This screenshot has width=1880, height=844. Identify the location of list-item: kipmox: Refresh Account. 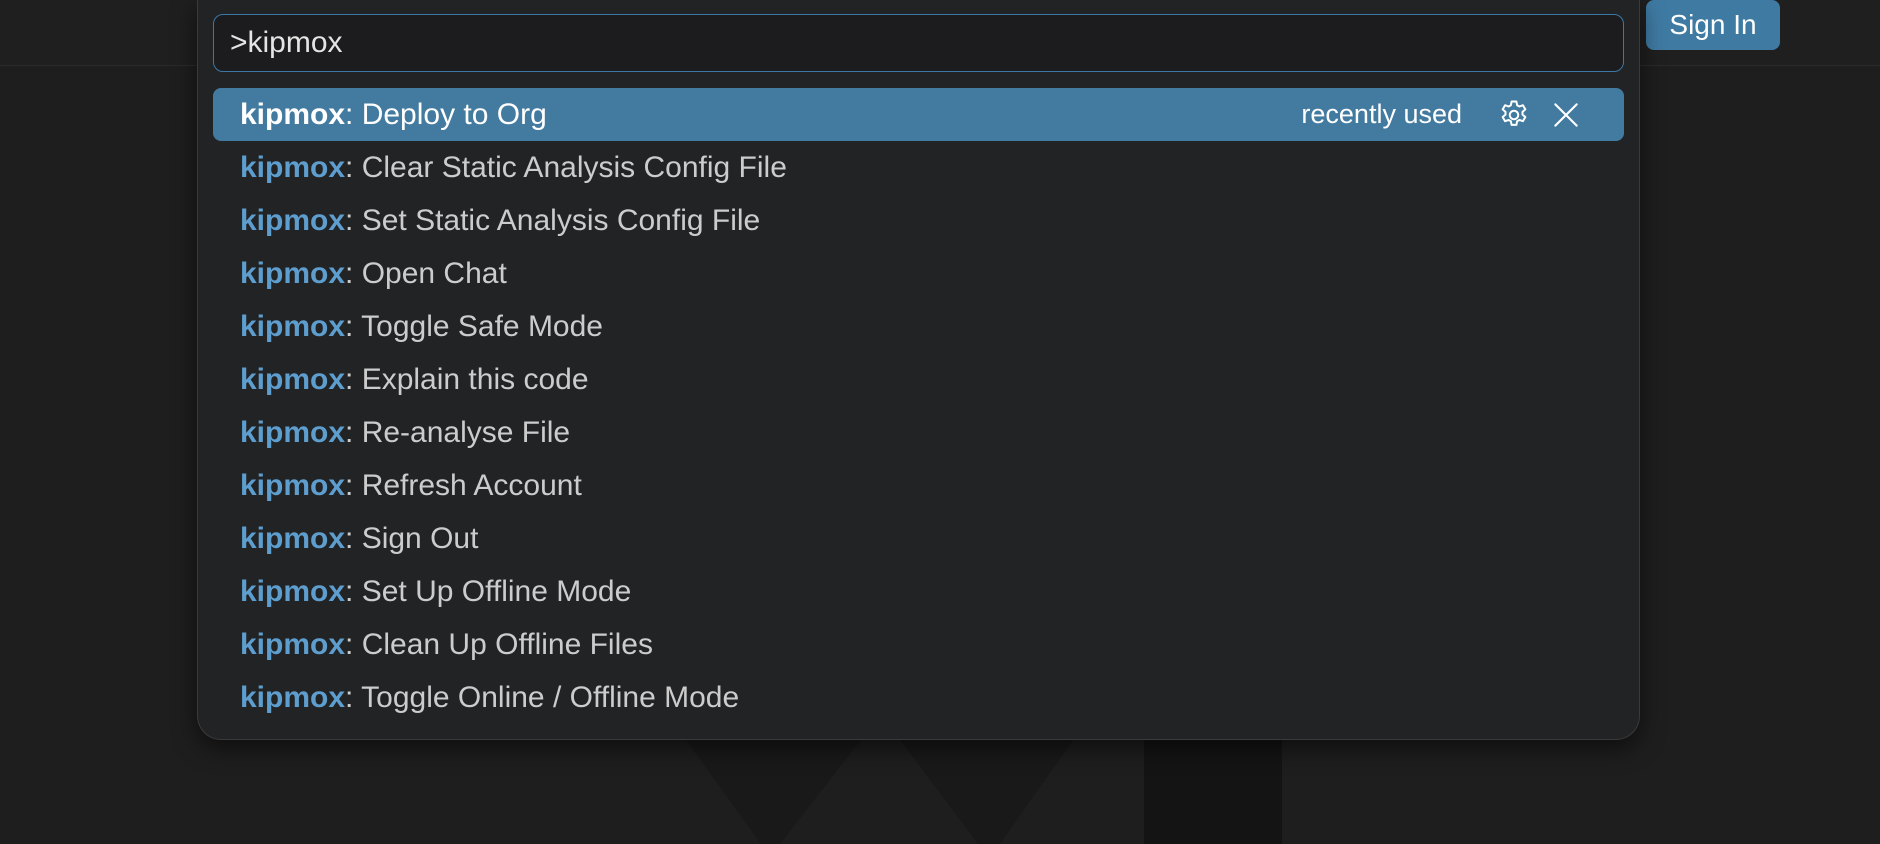
(918, 485).